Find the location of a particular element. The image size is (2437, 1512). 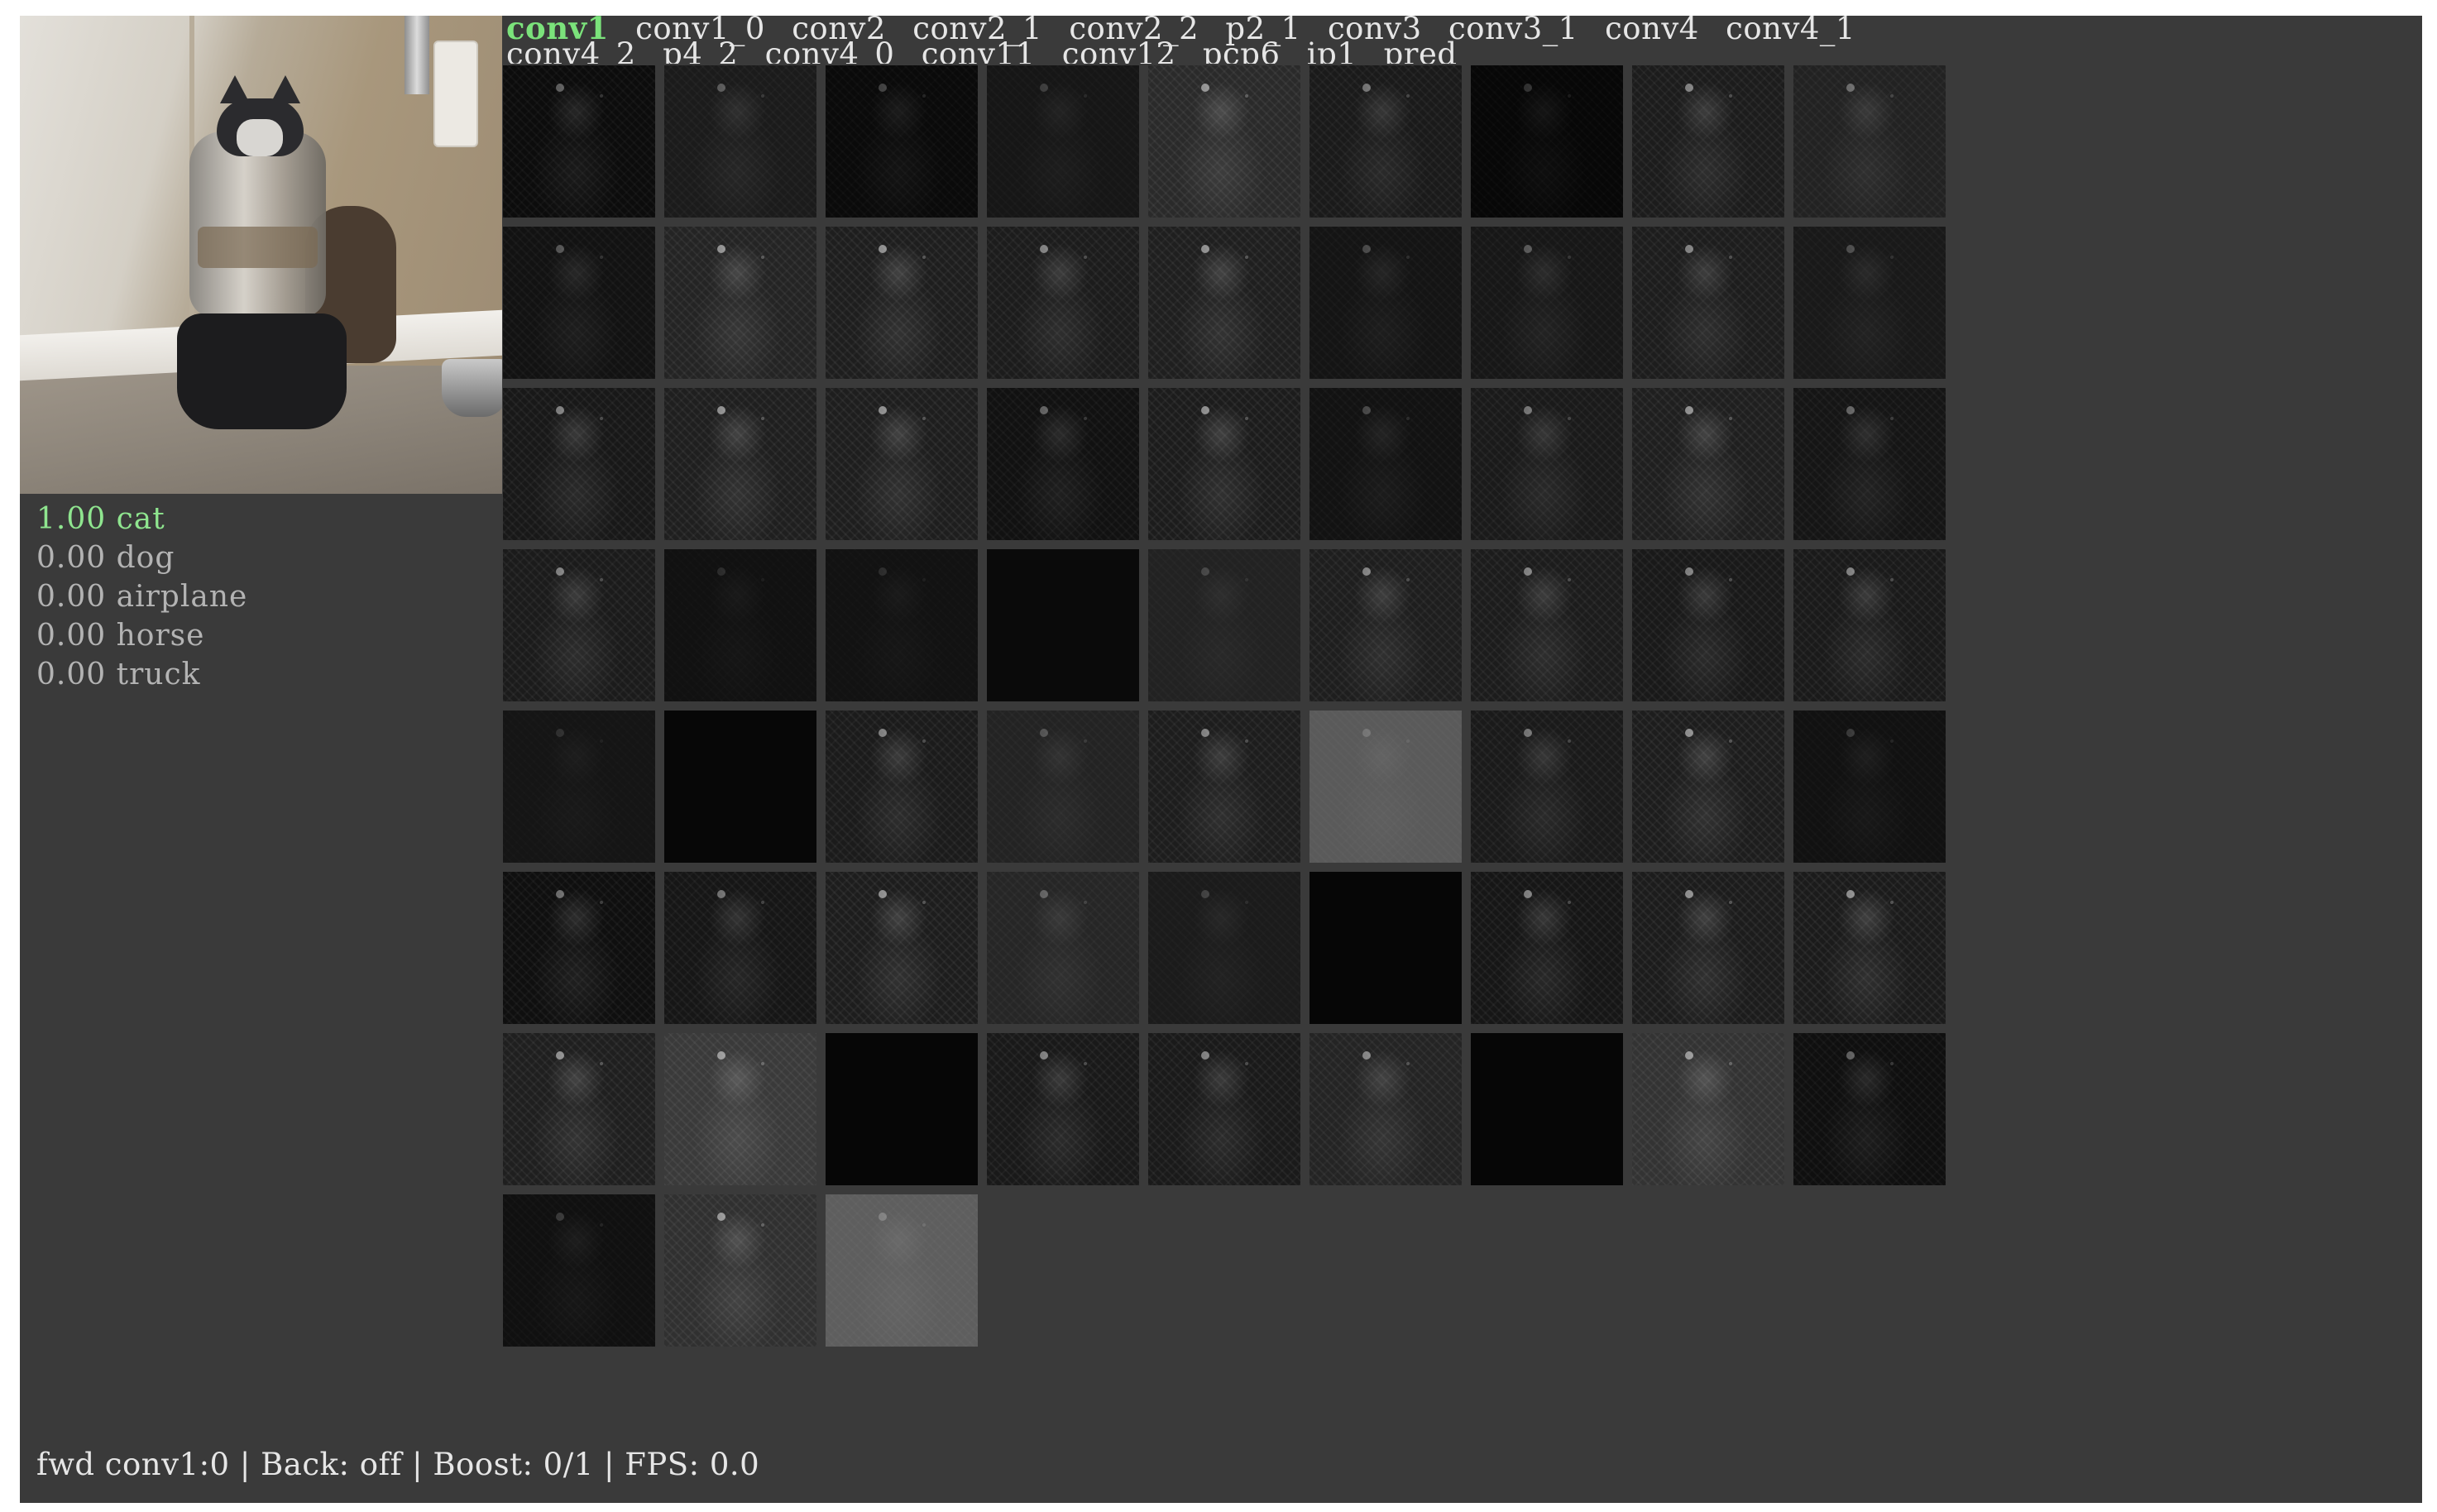

camera-preview is located at coordinates (261, 255).